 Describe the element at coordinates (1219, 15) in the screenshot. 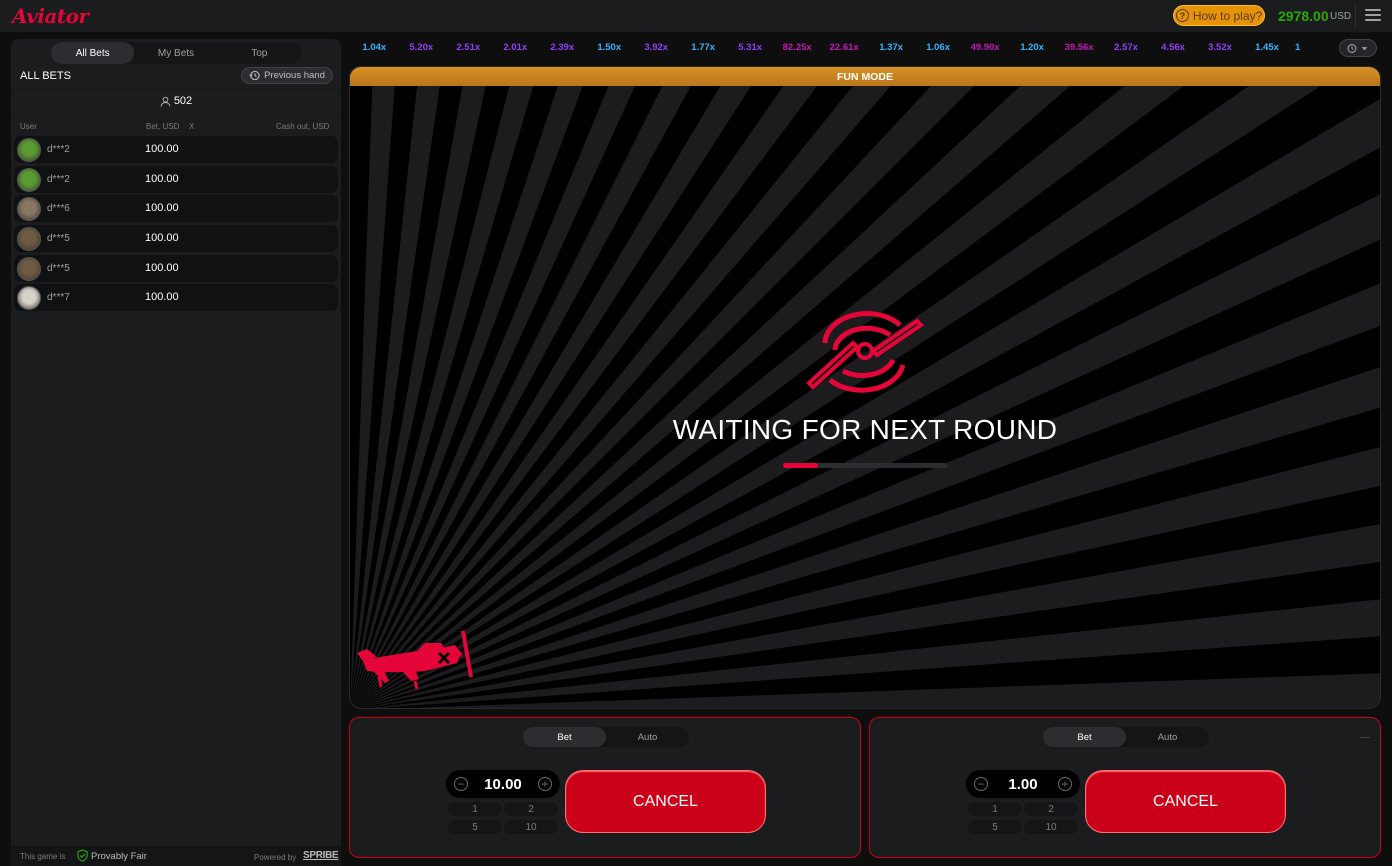

I see `how-to-play-button: ? How to play?` at that location.